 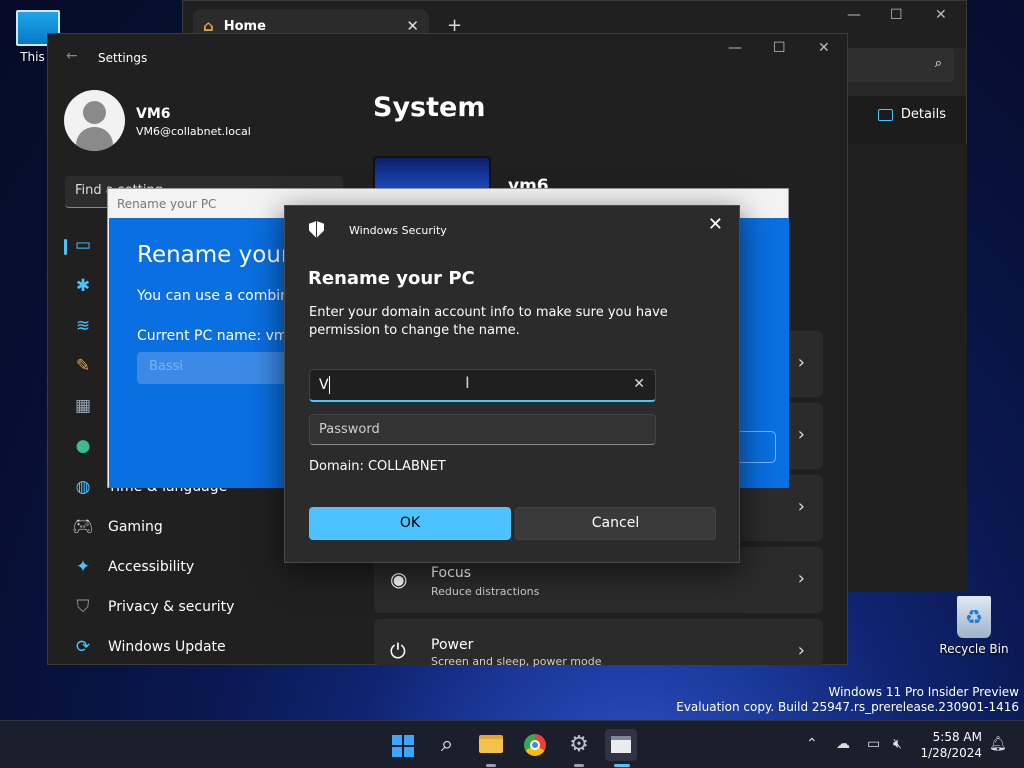 I want to click on tab-home-label: Home, so click(x=244, y=26).